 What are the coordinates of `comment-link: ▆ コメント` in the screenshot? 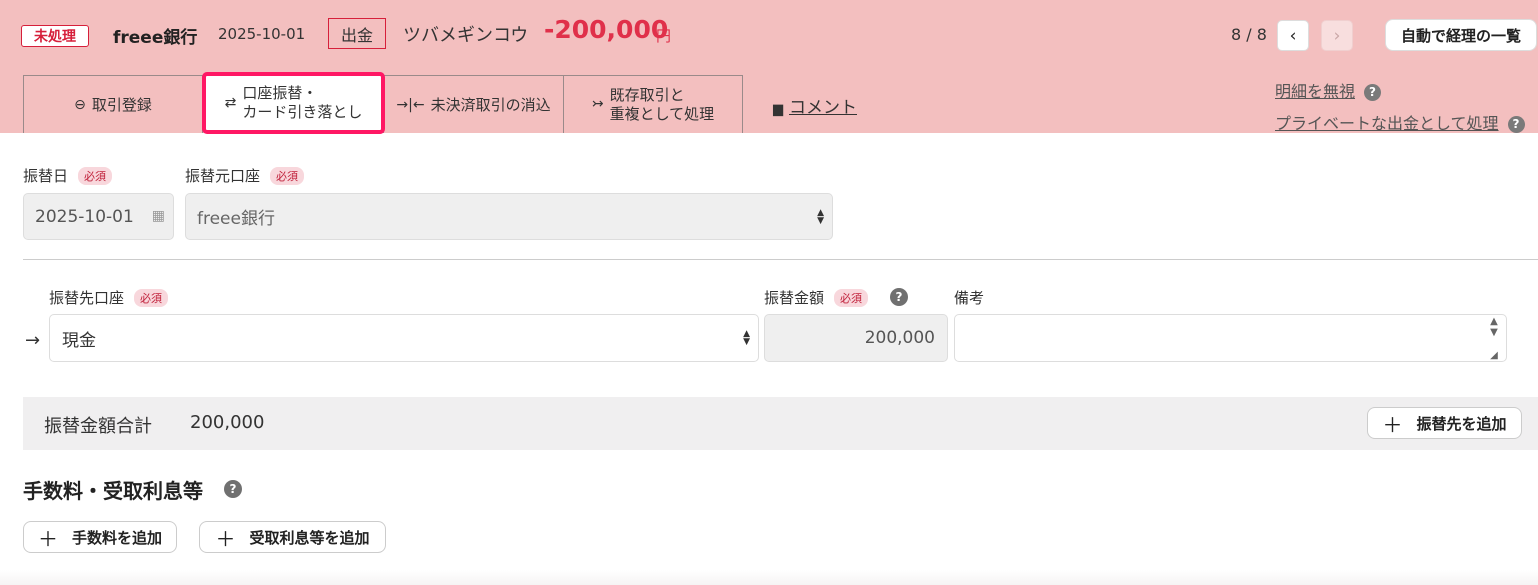 It's located at (815, 105).